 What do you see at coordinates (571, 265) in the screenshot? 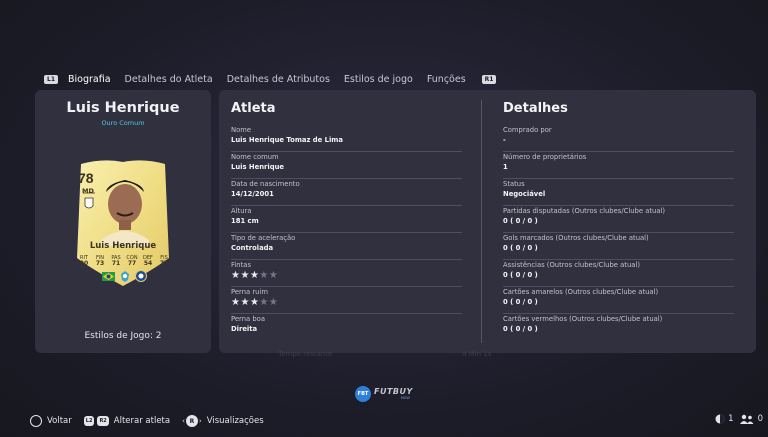
I see `field-label: Assistências (Outros clubes/Clube atual)` at bounding box center [571, 265].